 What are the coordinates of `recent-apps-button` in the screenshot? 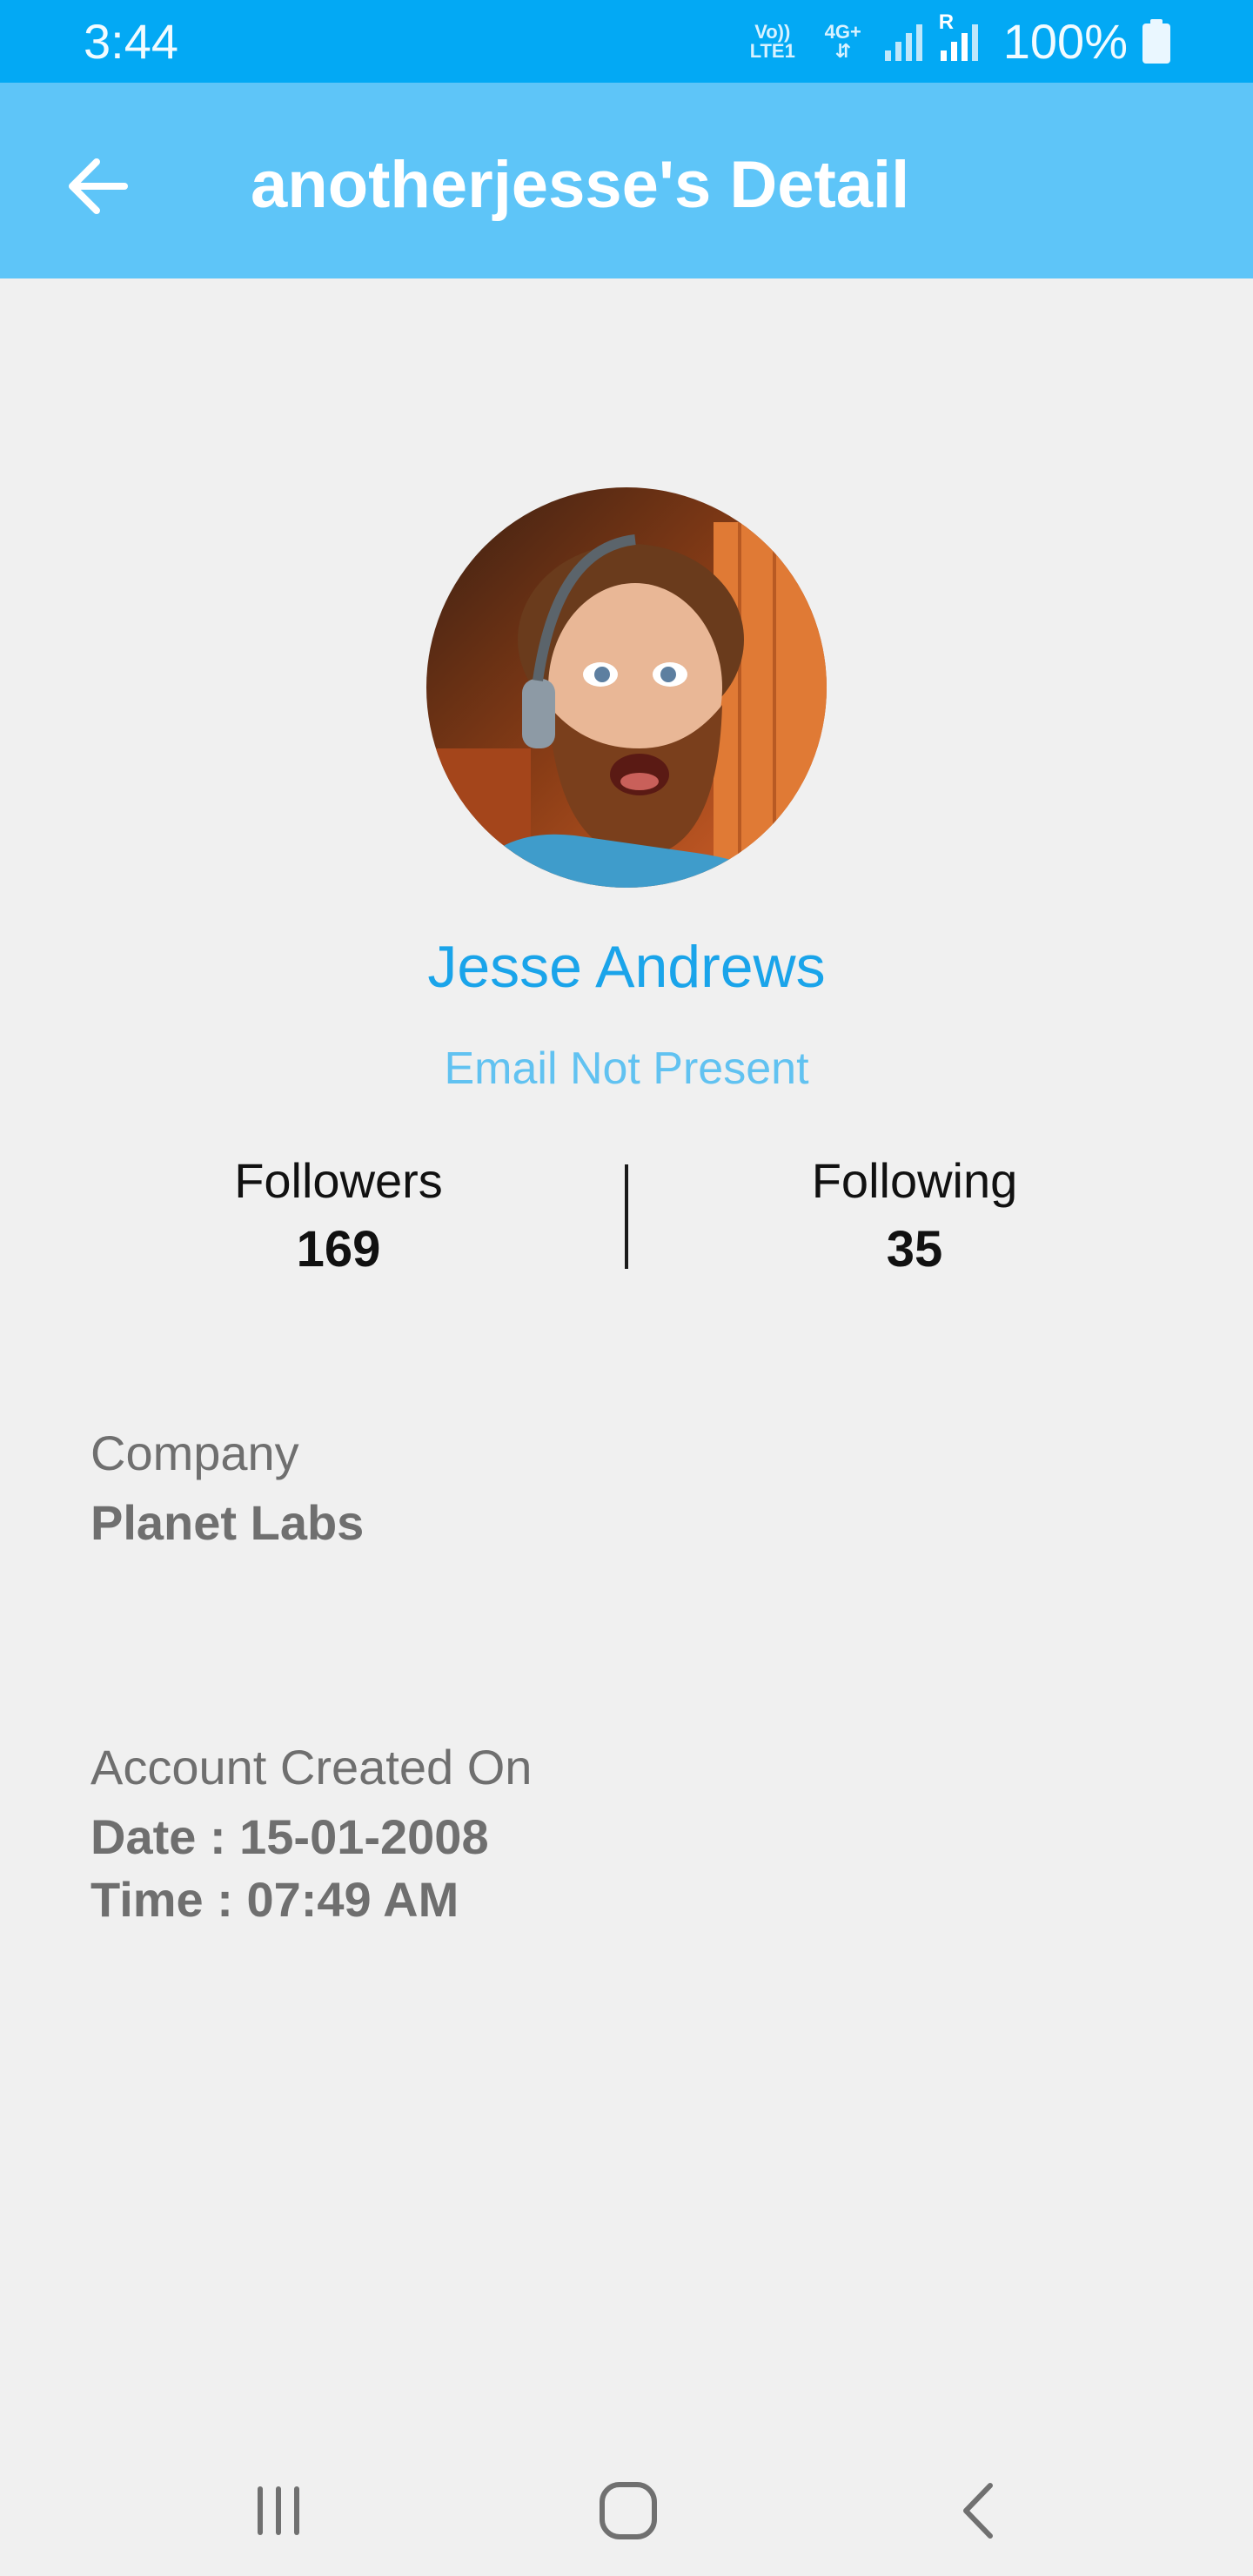 It's located at (278, 2511).